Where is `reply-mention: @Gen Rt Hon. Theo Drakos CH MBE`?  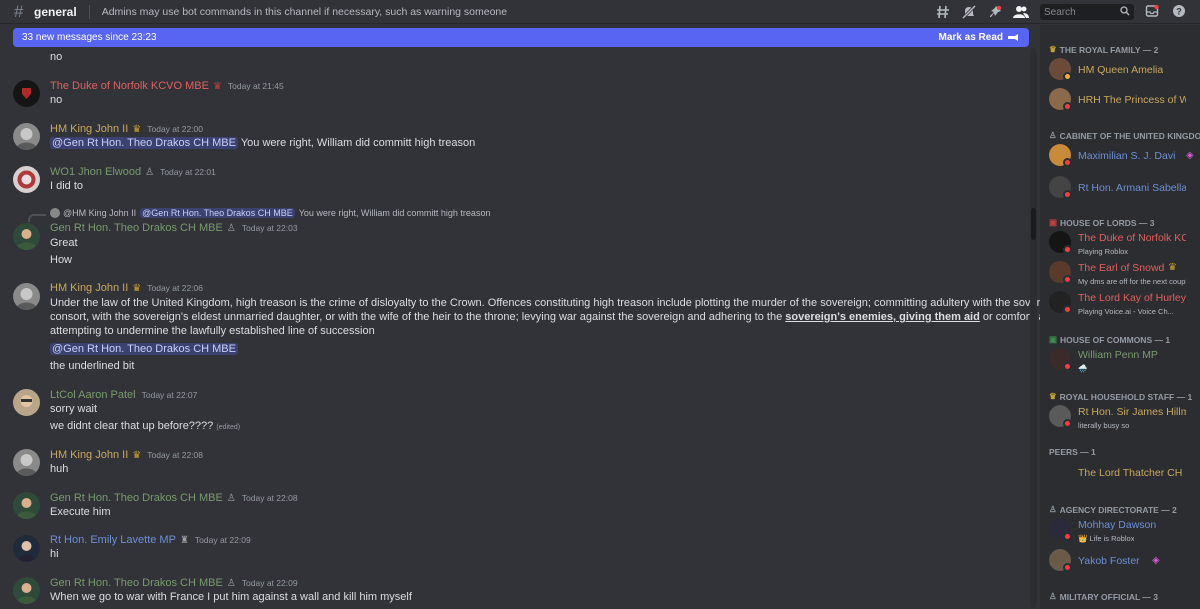
reply-mention: @Gen Rt Hon. Theo Drakos CH MBE is located at coordinates (217, 213).